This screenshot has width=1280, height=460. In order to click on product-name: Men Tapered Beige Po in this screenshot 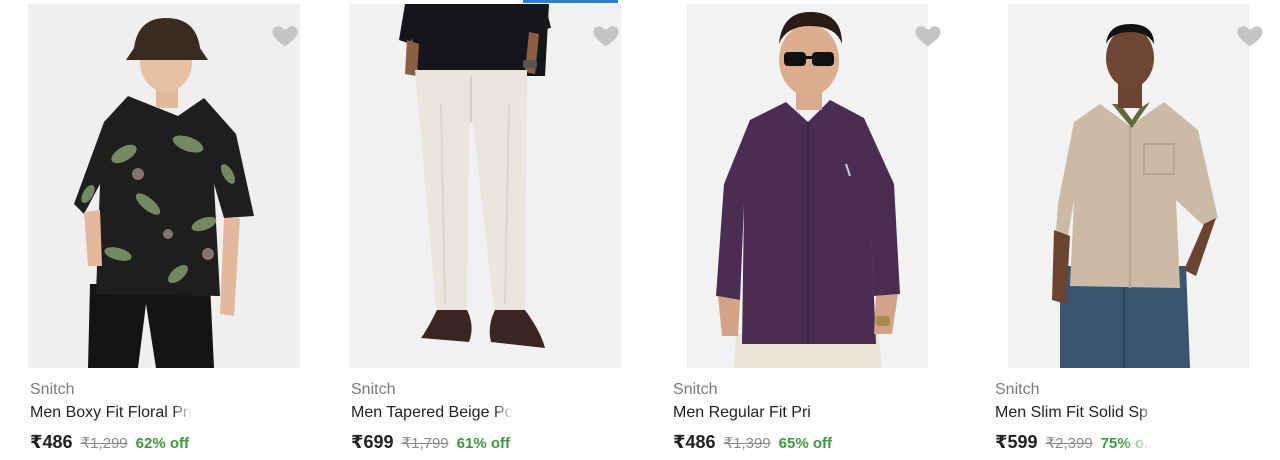, I will do `click(432, 413)`.